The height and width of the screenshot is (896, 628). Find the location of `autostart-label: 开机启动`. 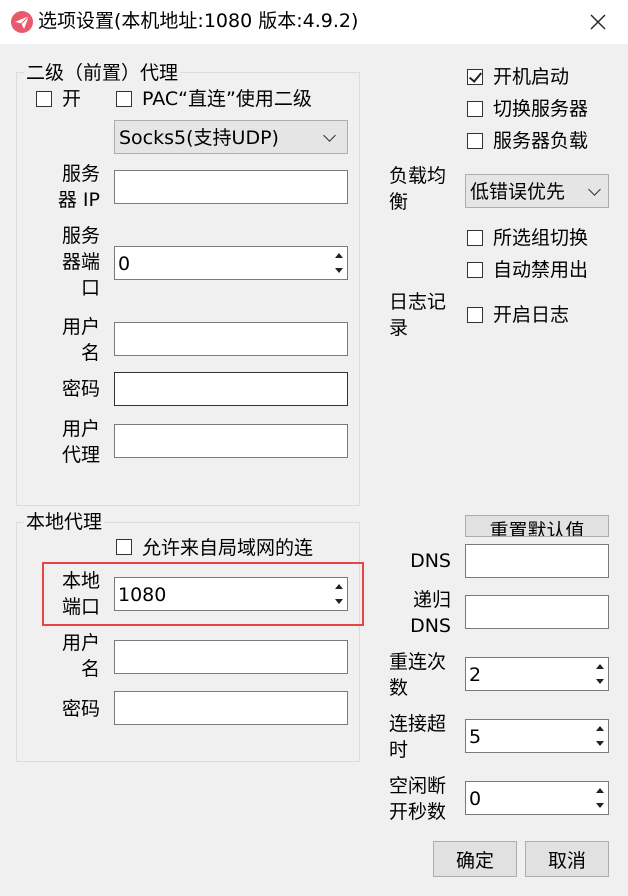

autostart-label: 开机启动 is located at coordinates (531, 77).